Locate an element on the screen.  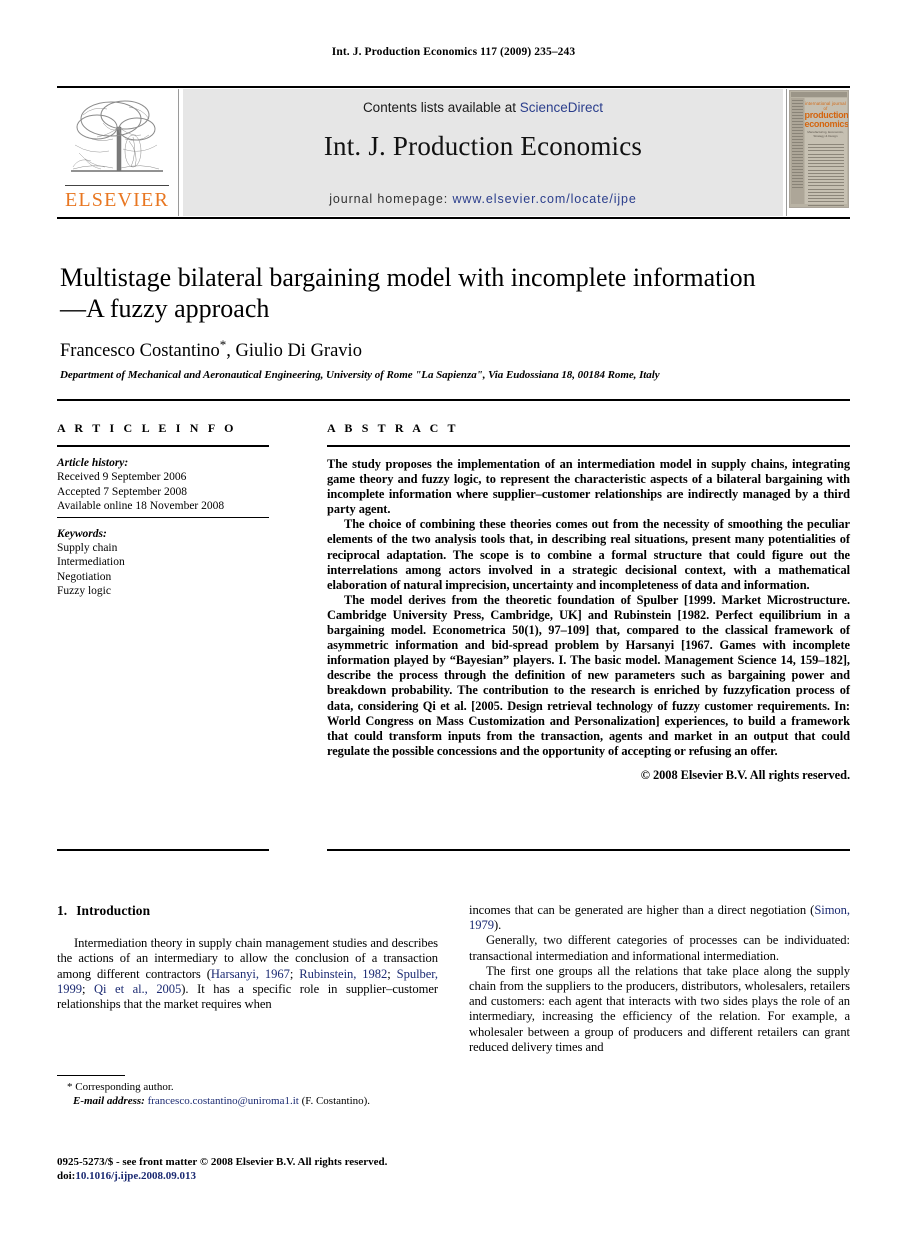
elsevier-wordmark: ELSEVIER is located at coordinates (117, 200).